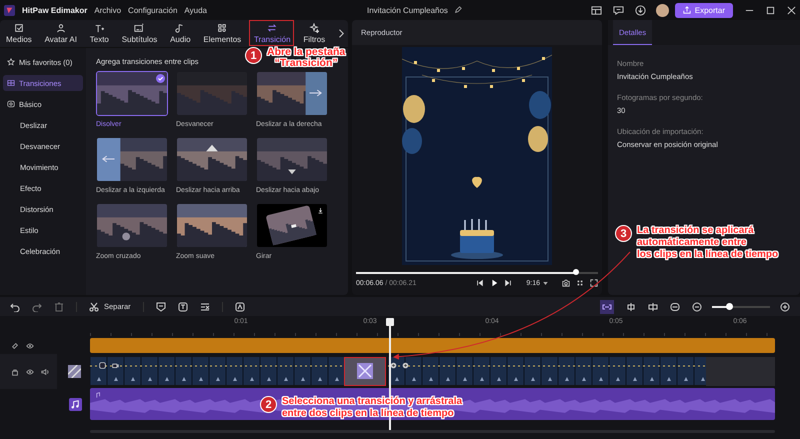 The image size is (800, 439). Describe the element at coordinates (707, 243) in the screenshot. I see `annotation-text: La transición se aplicará automáticamente entre los clips en la línea de tiempo` at that location.